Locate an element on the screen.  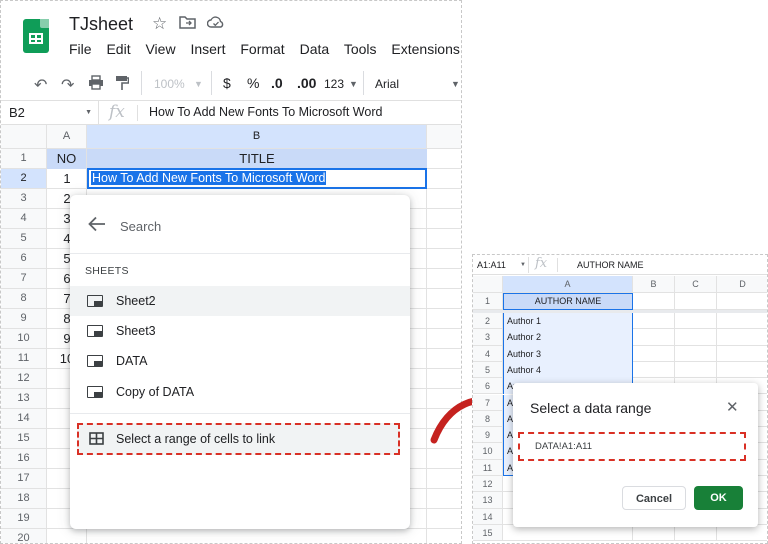
active-cell-b2: How To Add New Fonts To Microsoft Word is located at coordinates (257, 178).